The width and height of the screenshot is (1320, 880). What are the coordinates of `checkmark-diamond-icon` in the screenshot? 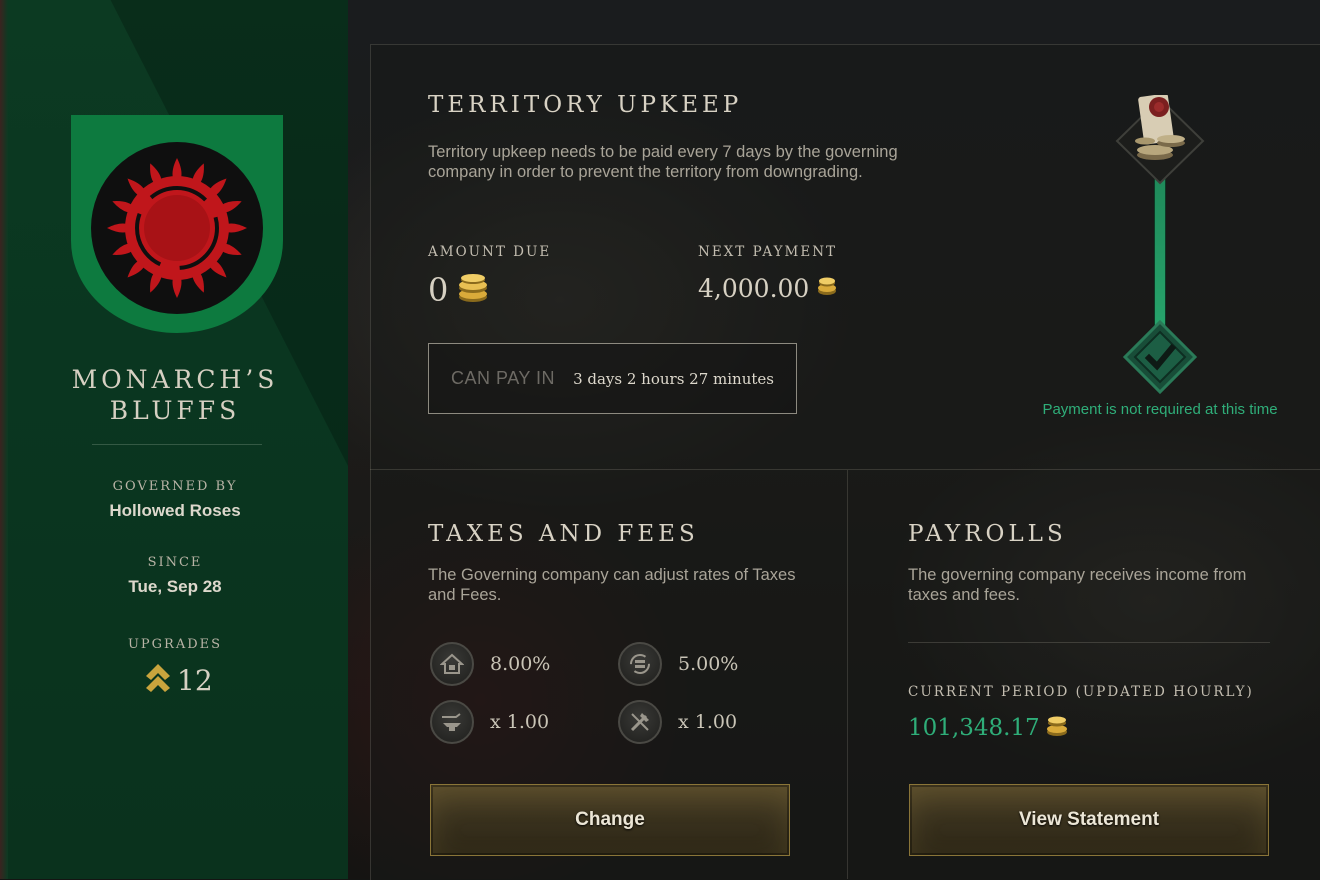 It's located at (1160, 359).